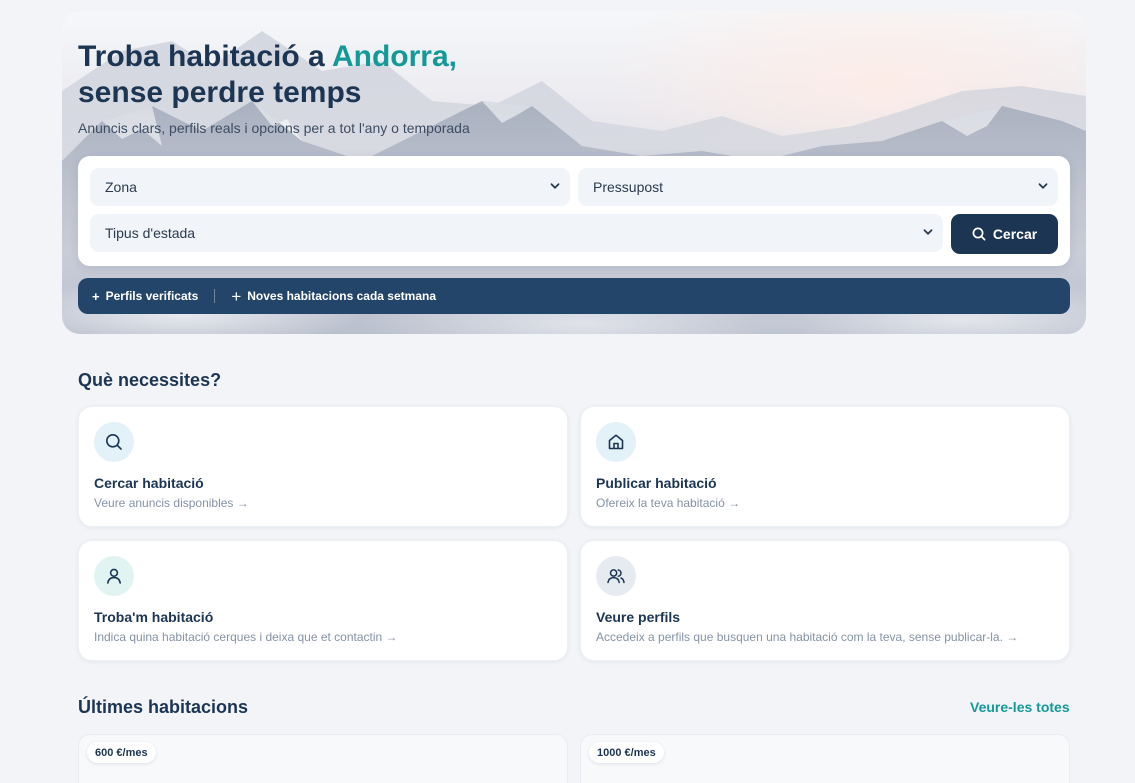 Image resolution: width=1135 pixels, height=783 pixels. I want to click on users-icon, so click(616, 576).